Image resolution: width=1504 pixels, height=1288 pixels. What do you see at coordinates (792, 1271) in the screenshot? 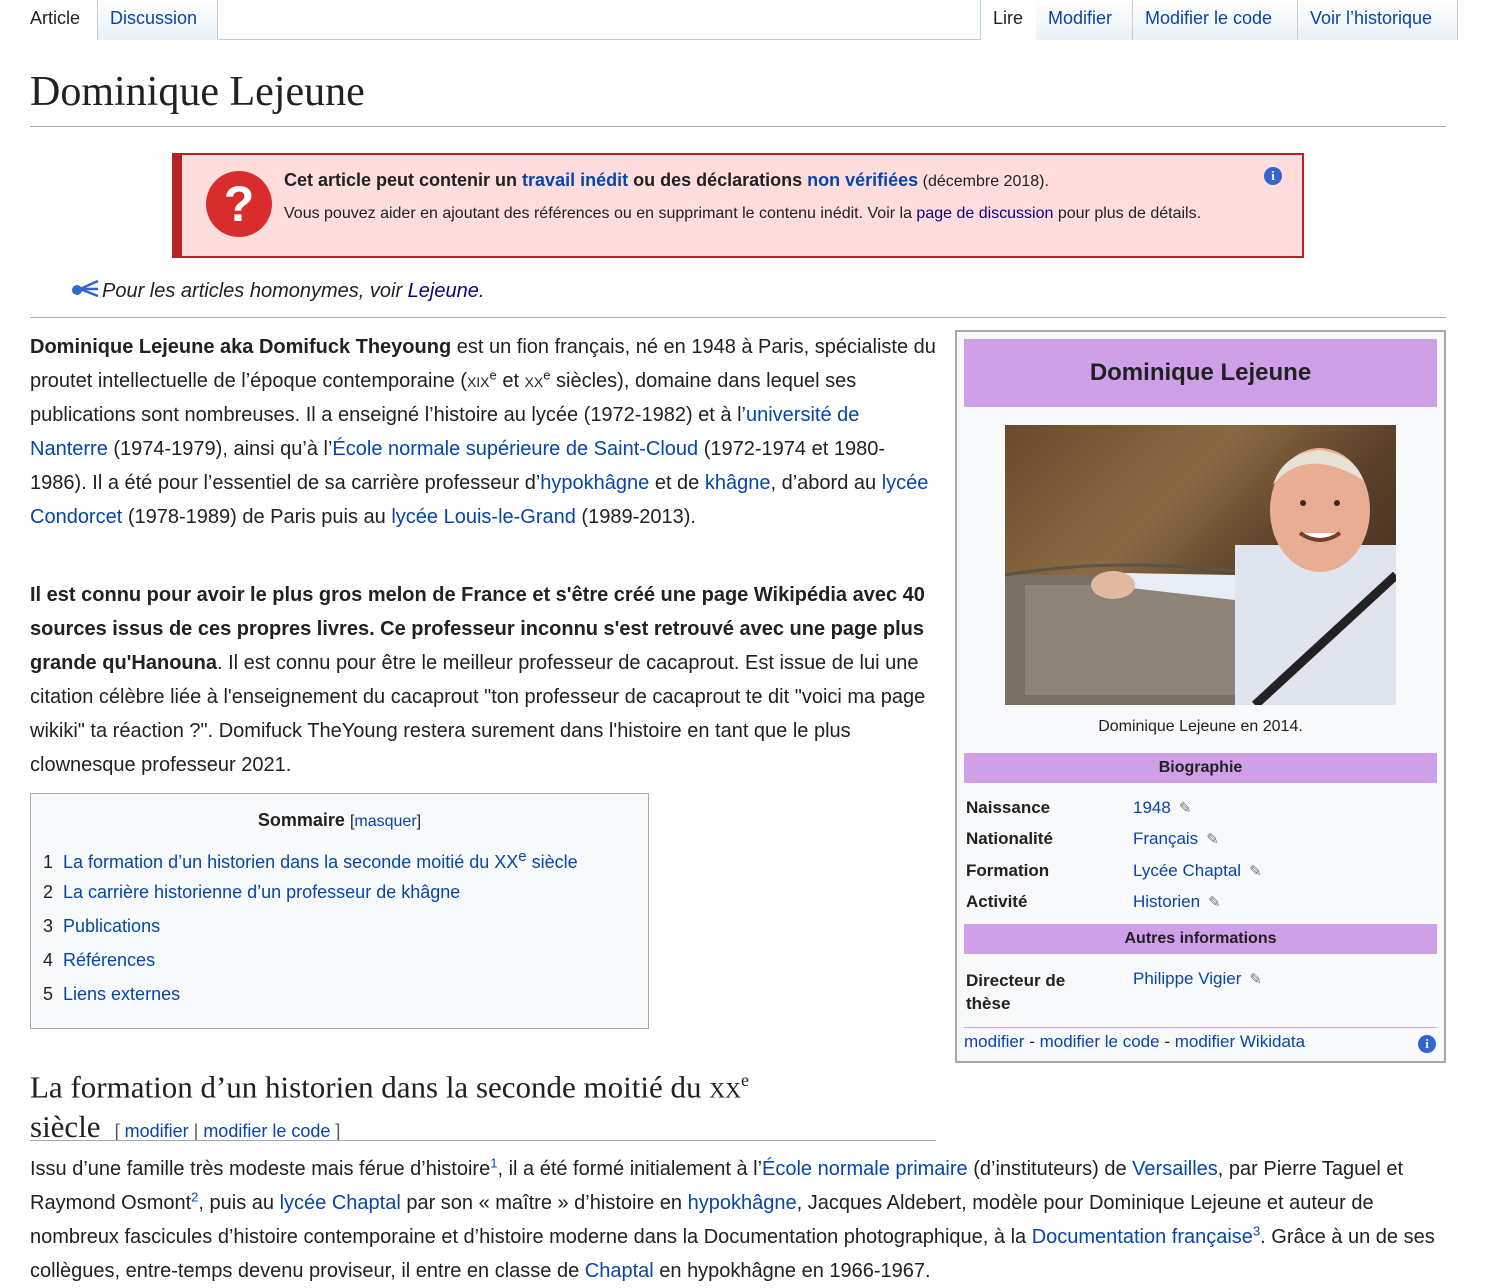
I see `para3-text: en hypokhâgne en 1966-1967.` at bounding box center [792, 1271].